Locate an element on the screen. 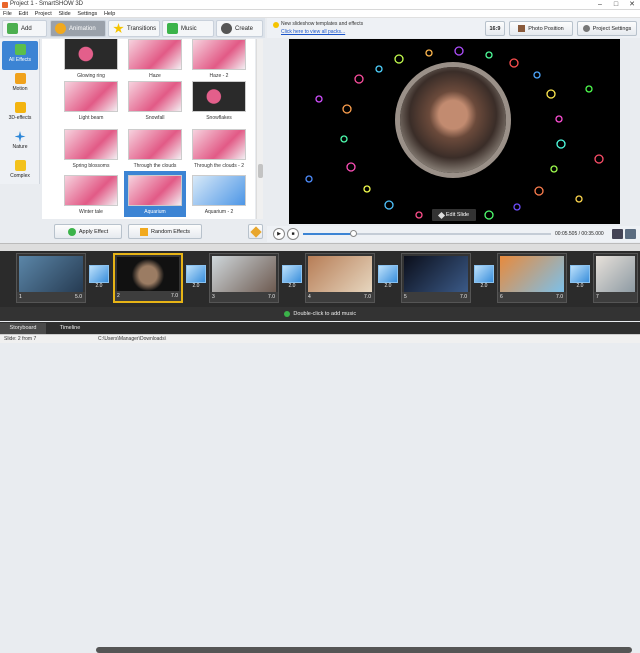 This screenshot has width=640, height=653. effect-thumbnail: Through the clouds - 2 is located at coordinates (219, 152).